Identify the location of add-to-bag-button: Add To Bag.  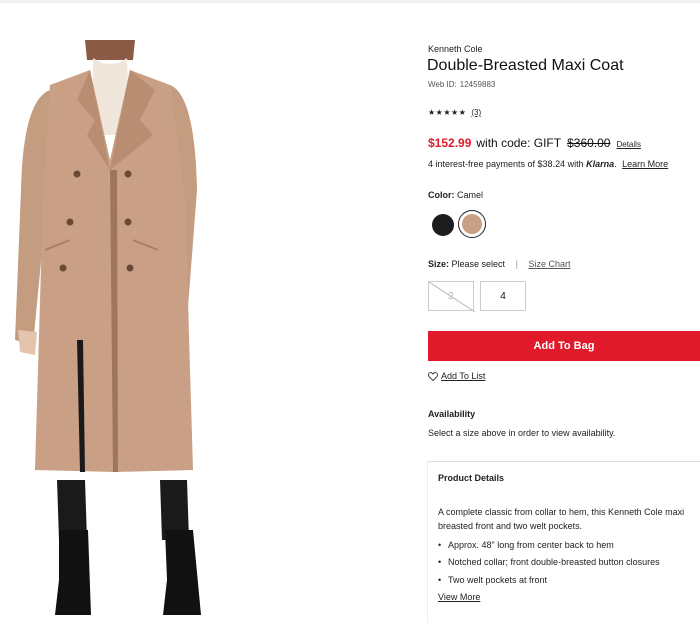
(564, 346).